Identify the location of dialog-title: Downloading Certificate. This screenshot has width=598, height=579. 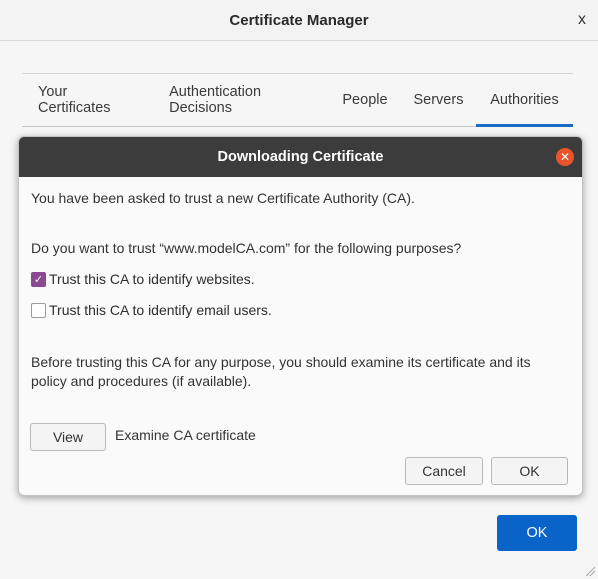
(300, 157).